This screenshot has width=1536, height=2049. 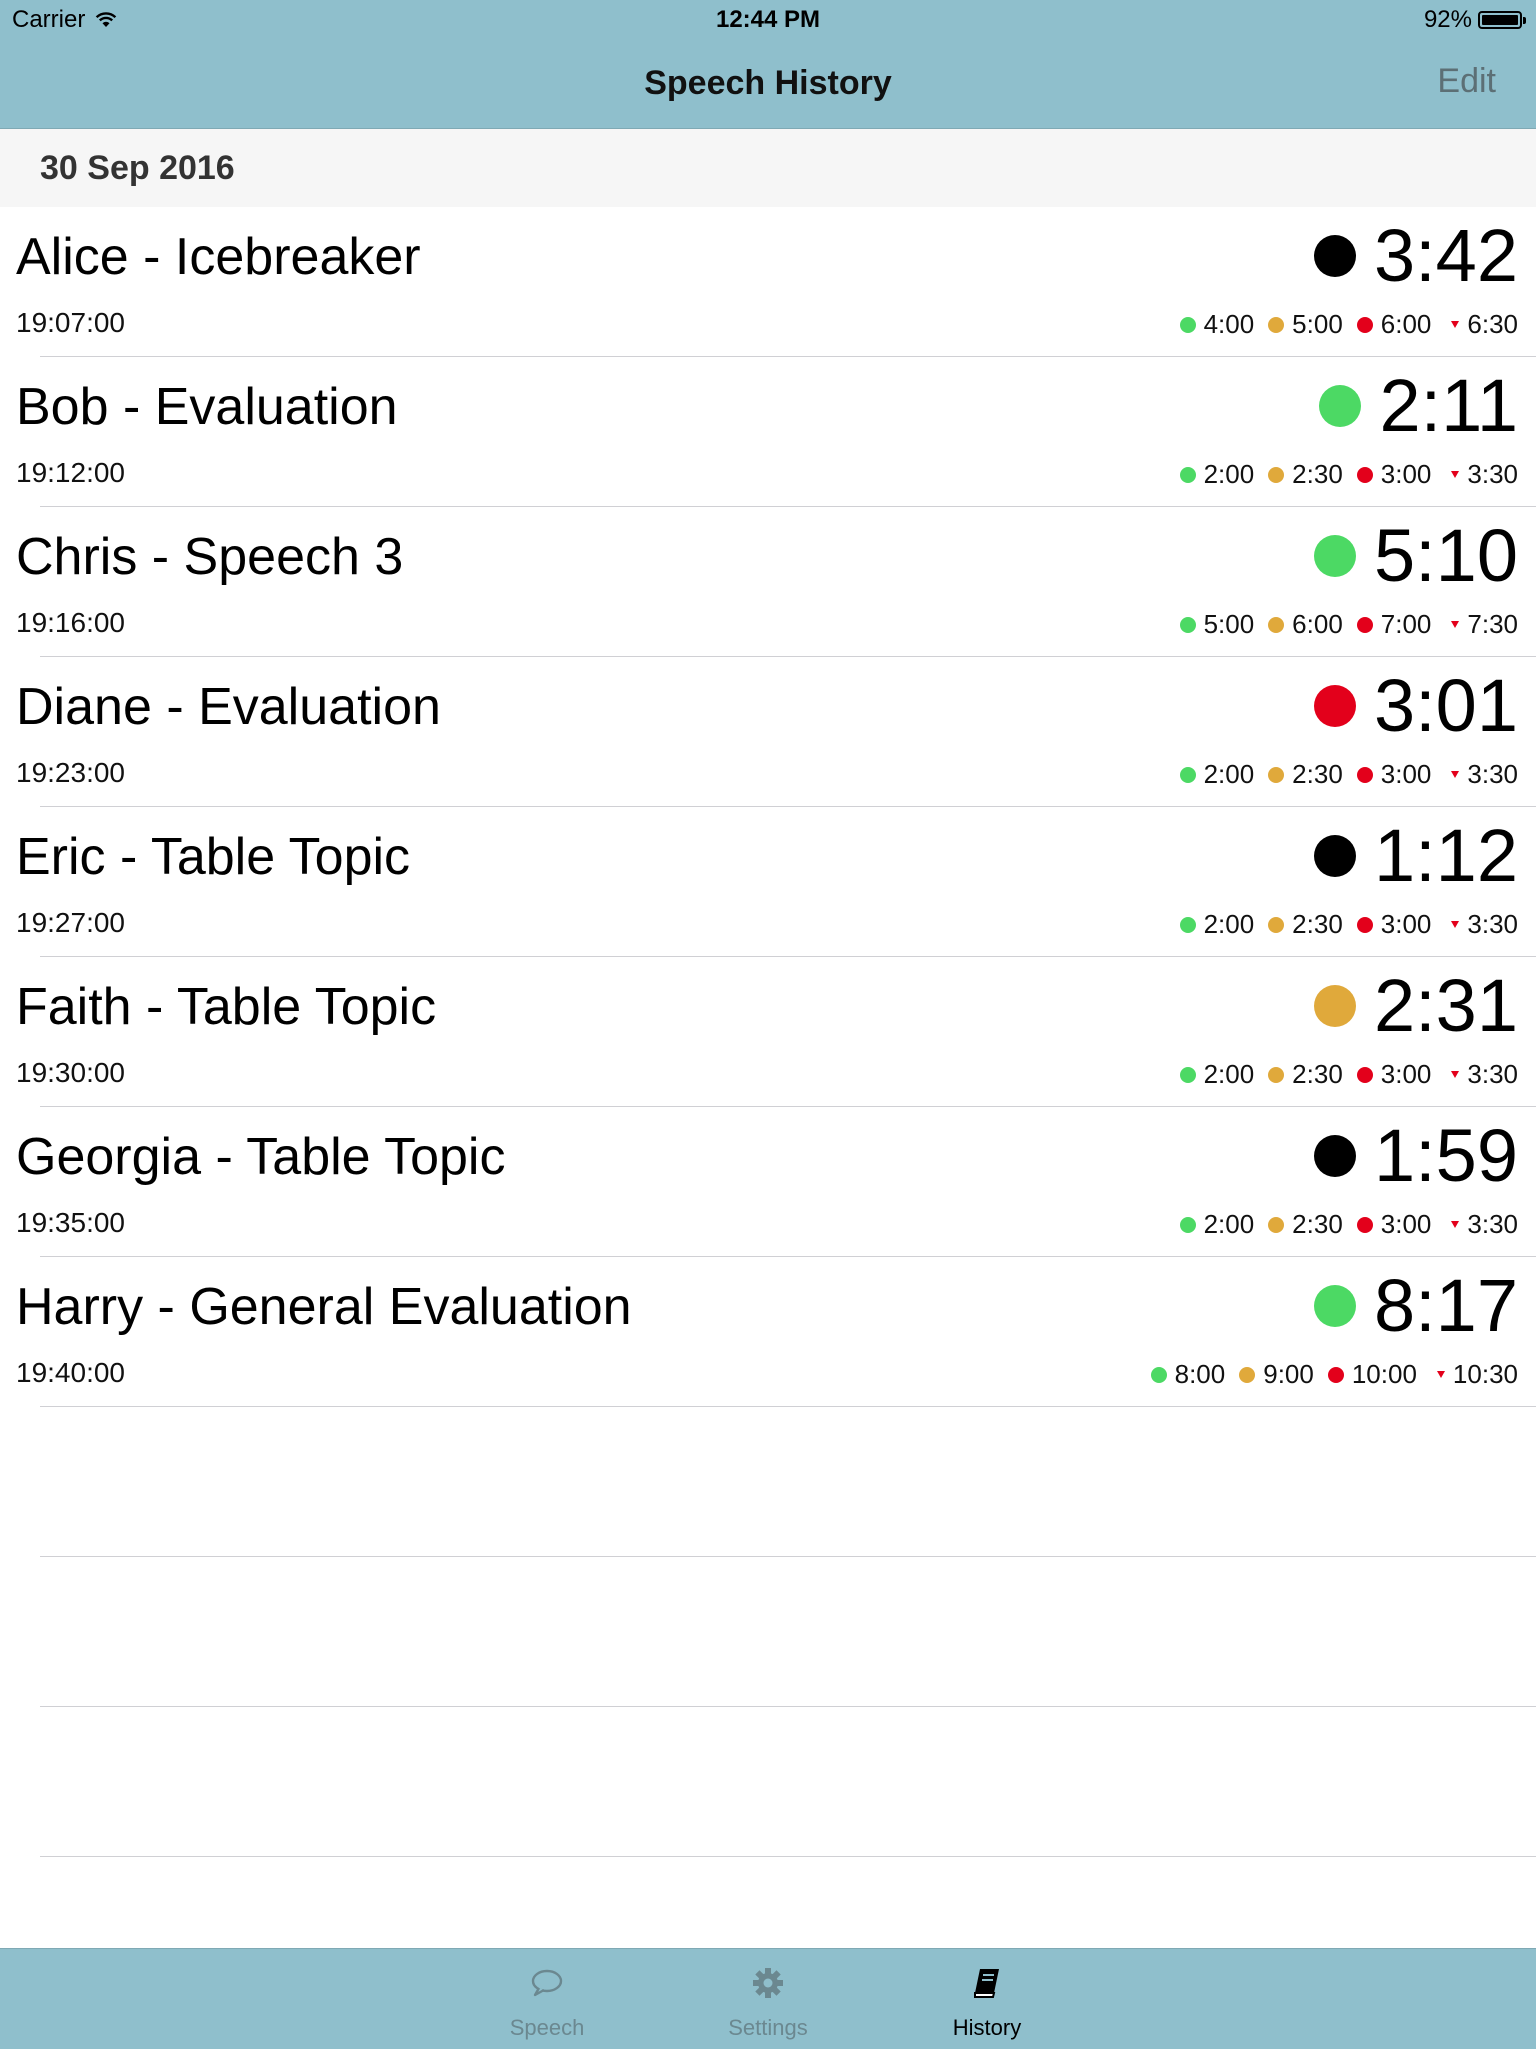 What do you see at coordinates (70, 1372) in the screenshot?
I see `speech-start-time: 19:40:00` at bounding box center [70, 1372].